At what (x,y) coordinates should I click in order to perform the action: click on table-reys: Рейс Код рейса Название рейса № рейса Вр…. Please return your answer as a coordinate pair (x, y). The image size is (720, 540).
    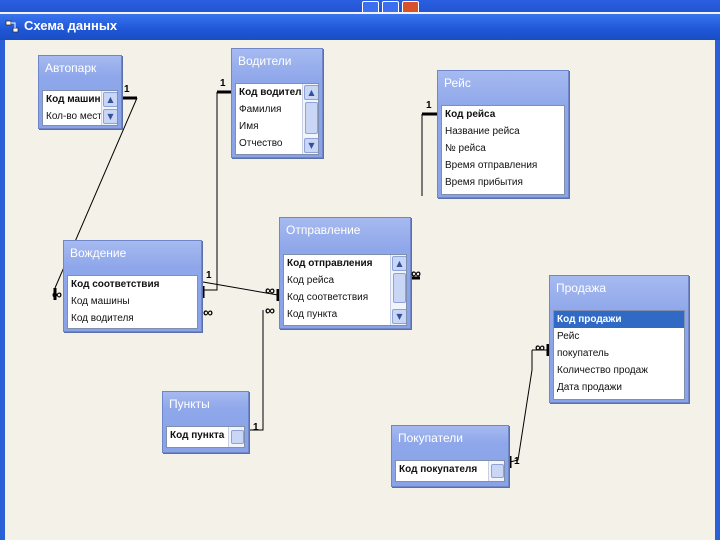
    Looking at the image, I should click on (503, 134).